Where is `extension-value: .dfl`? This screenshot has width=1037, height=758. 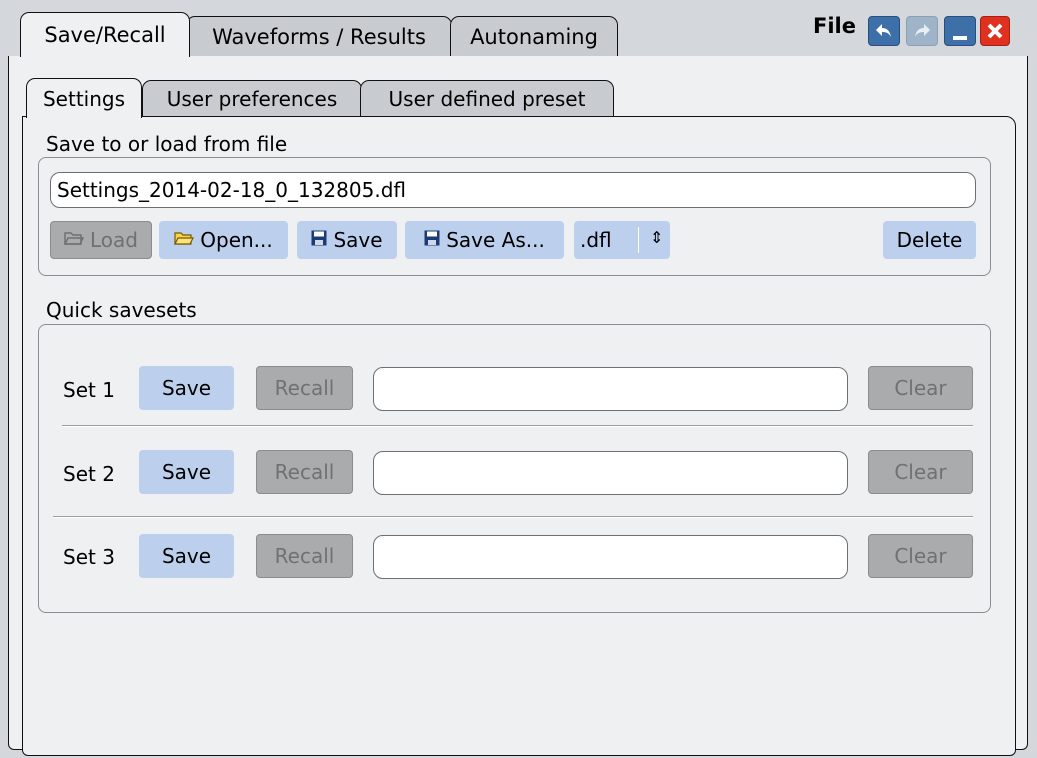
extension-value: .dfl is located at coordinates (596, 240).